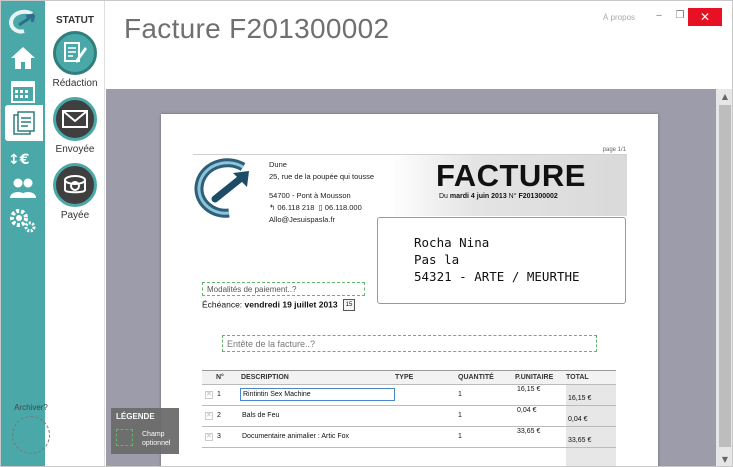  I want to click on row-number: 2, so click(219, 415).